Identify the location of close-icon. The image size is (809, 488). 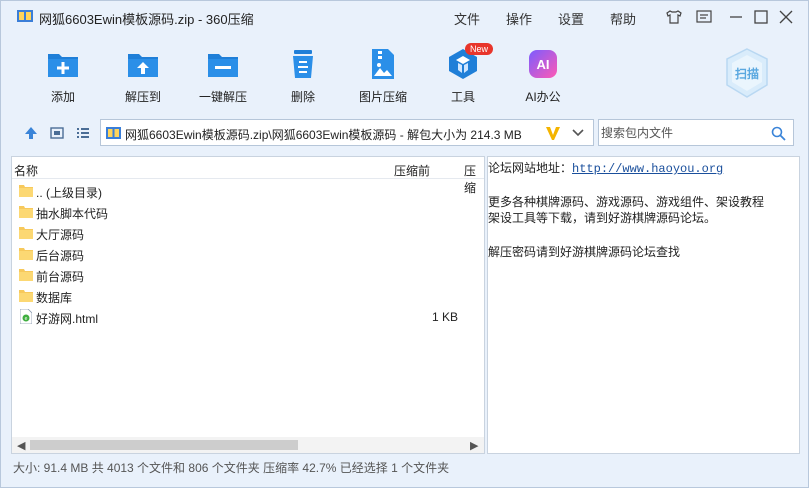
(786, 17).